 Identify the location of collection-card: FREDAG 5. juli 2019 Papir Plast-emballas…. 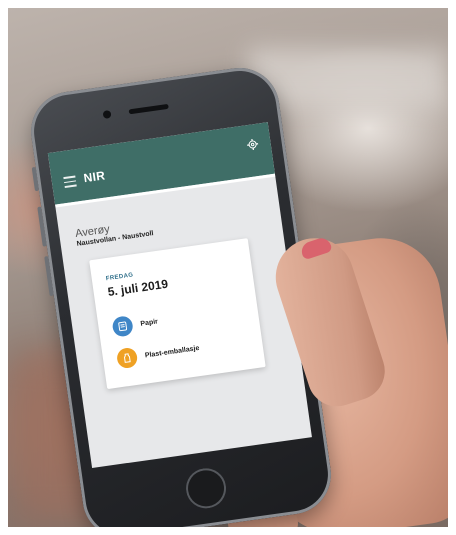
(177, 314).